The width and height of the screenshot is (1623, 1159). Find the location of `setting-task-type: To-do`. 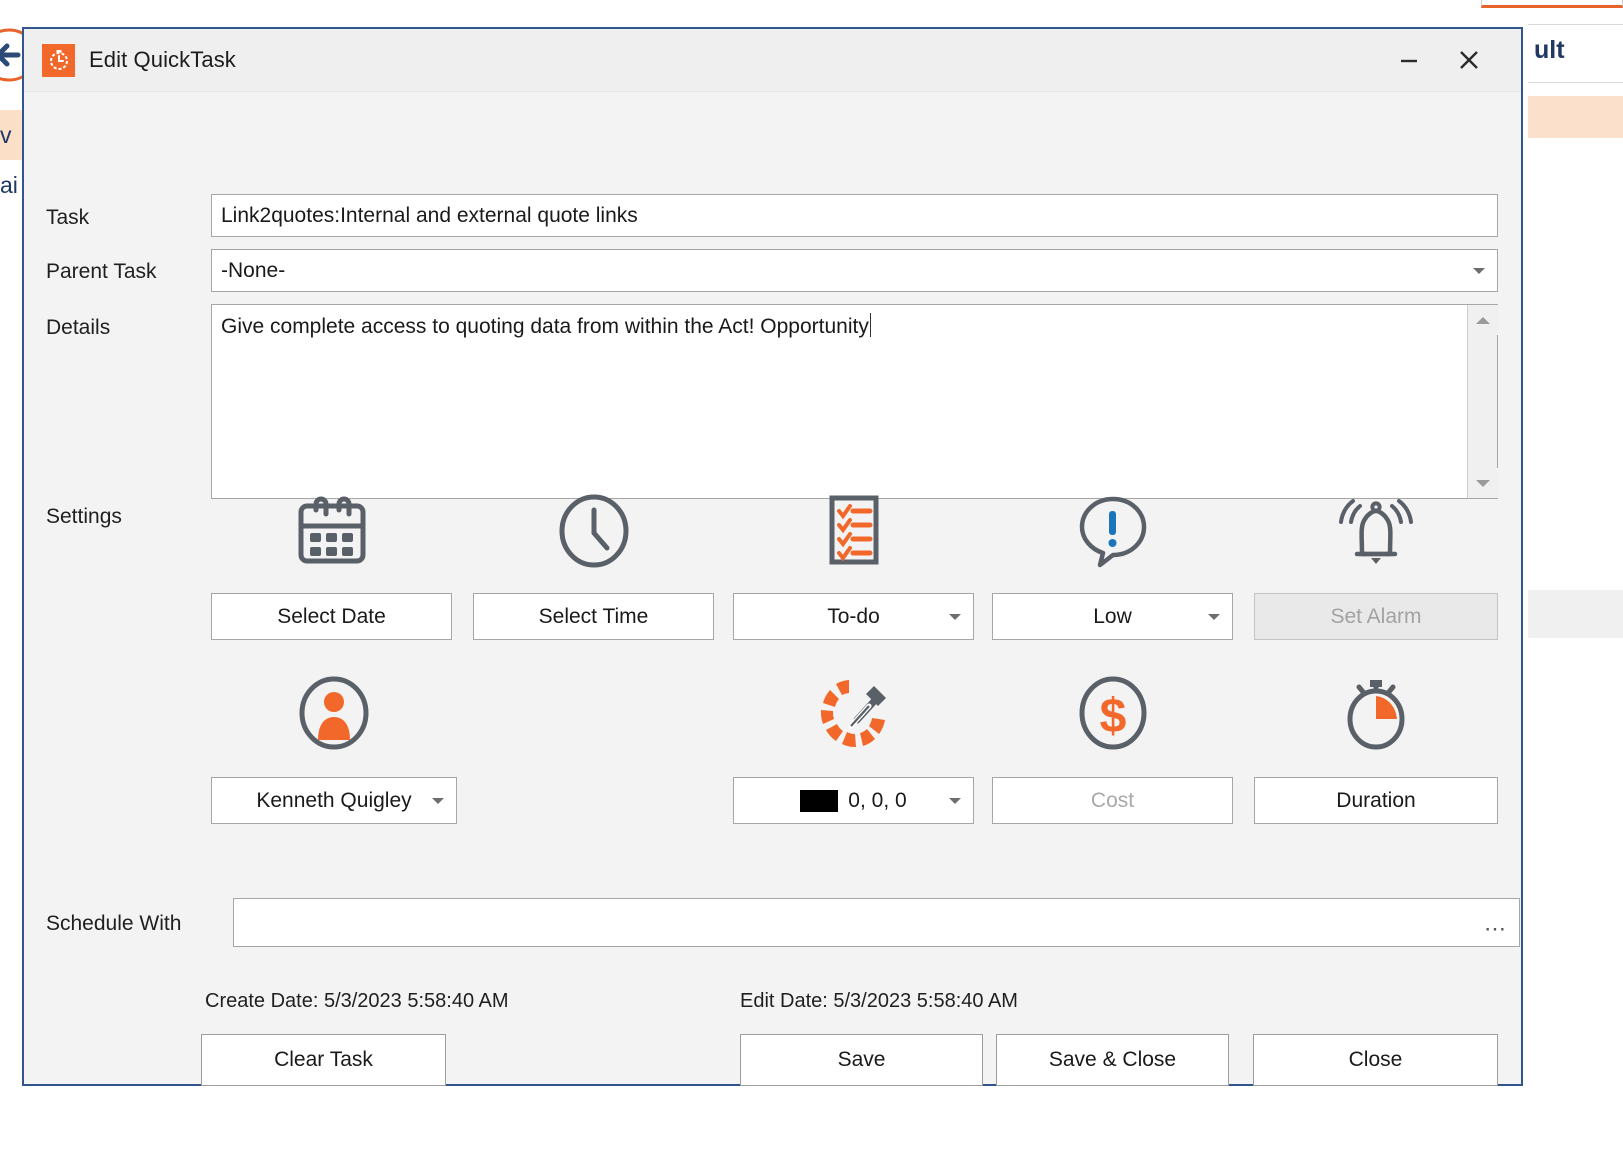

setting-task-type: To-do is located at coordinates (853, 565).